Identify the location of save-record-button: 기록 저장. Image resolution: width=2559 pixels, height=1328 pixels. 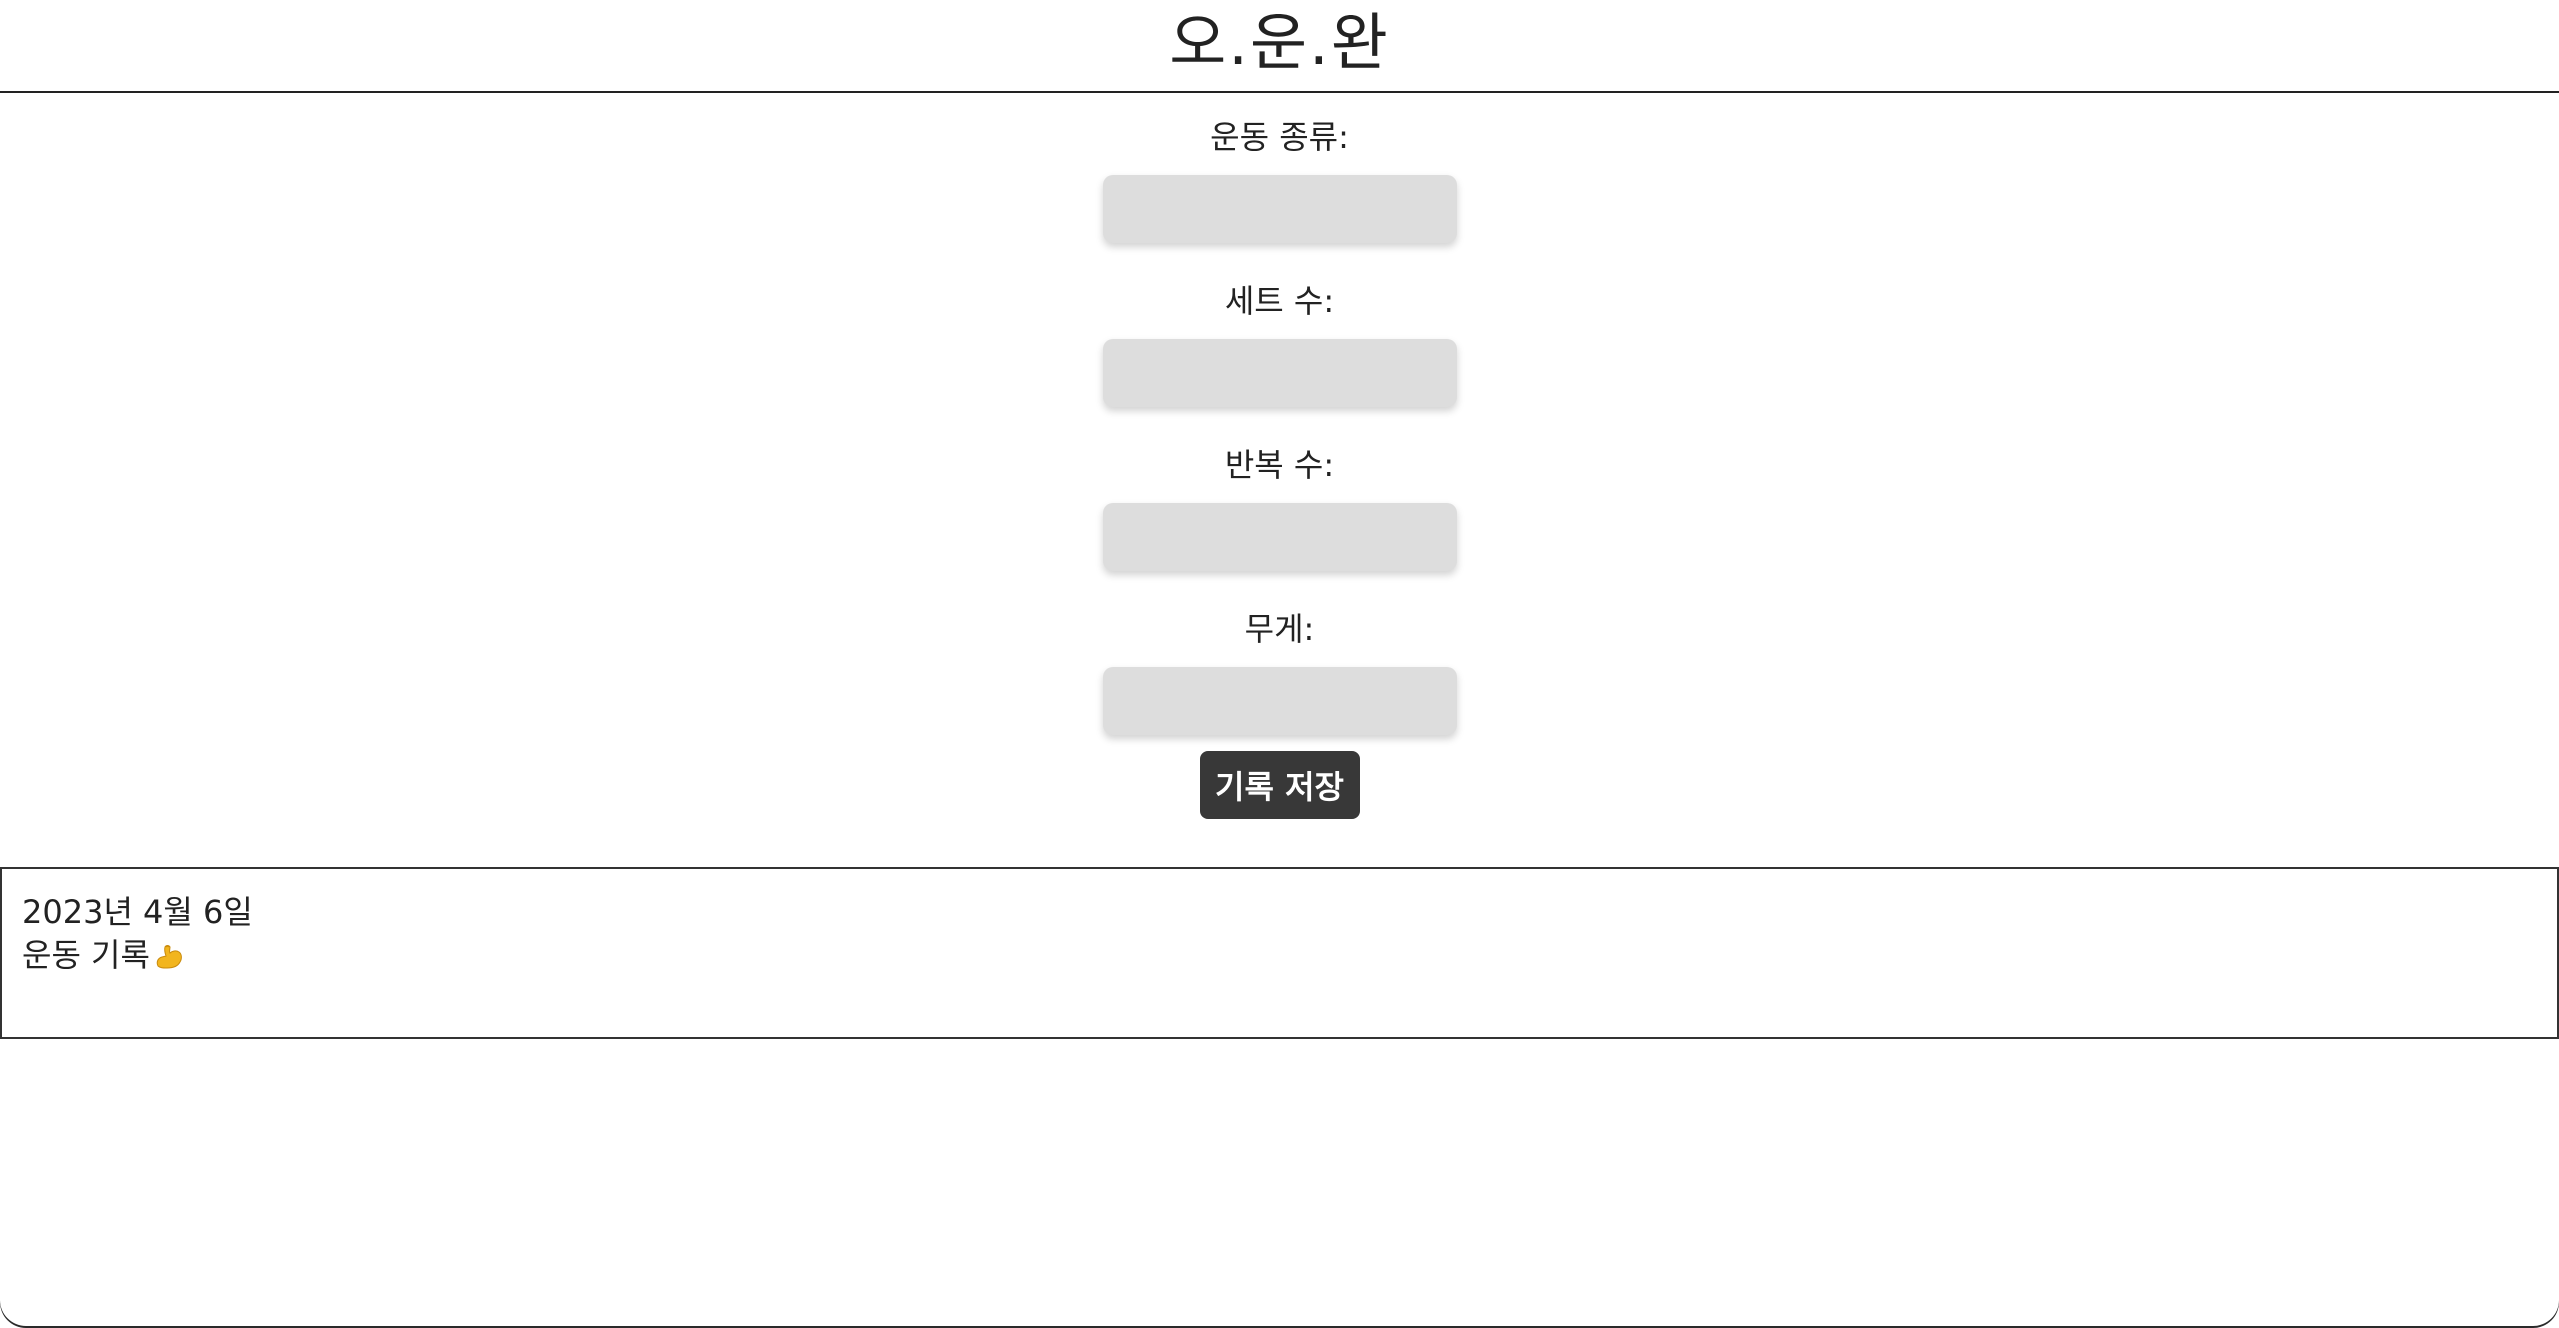
(1279, 785).